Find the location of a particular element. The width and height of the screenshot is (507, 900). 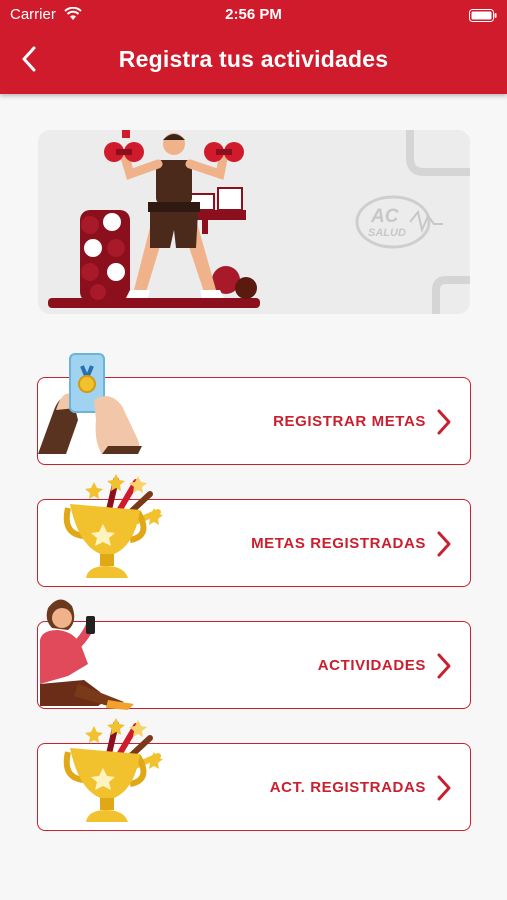

app-header: Carrier 2:56 PM Registra tus actividades is located at coordinates (253, 47).